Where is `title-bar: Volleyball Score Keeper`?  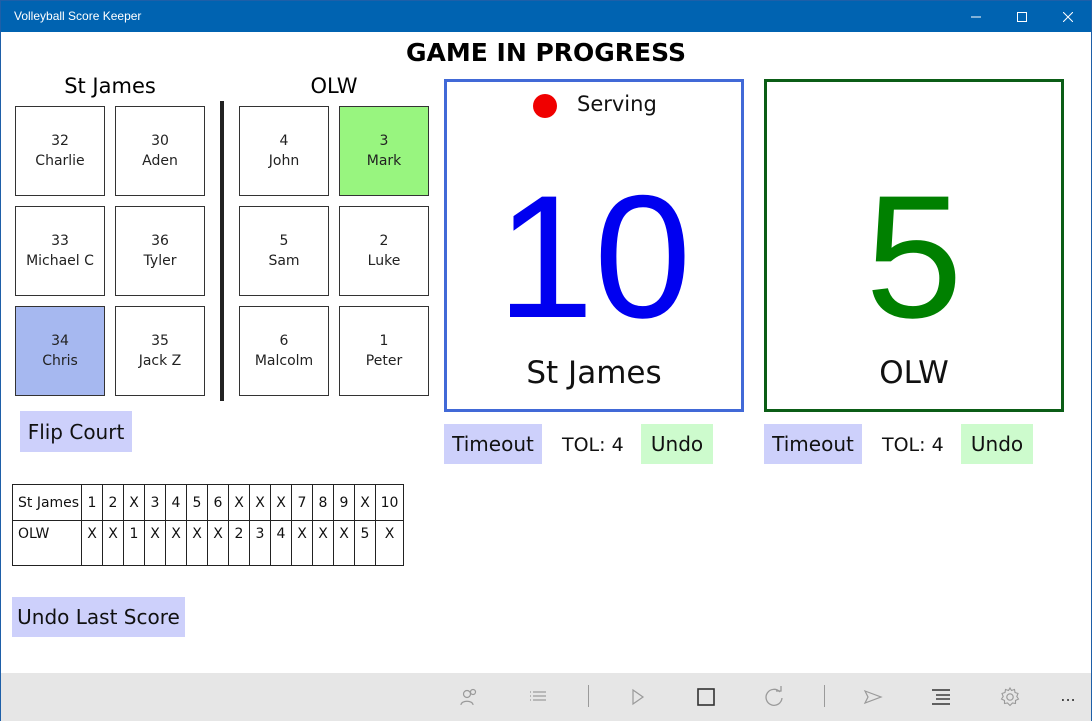 title-bar: Volleyball Score Keeper is located at coordinates (546, 16).